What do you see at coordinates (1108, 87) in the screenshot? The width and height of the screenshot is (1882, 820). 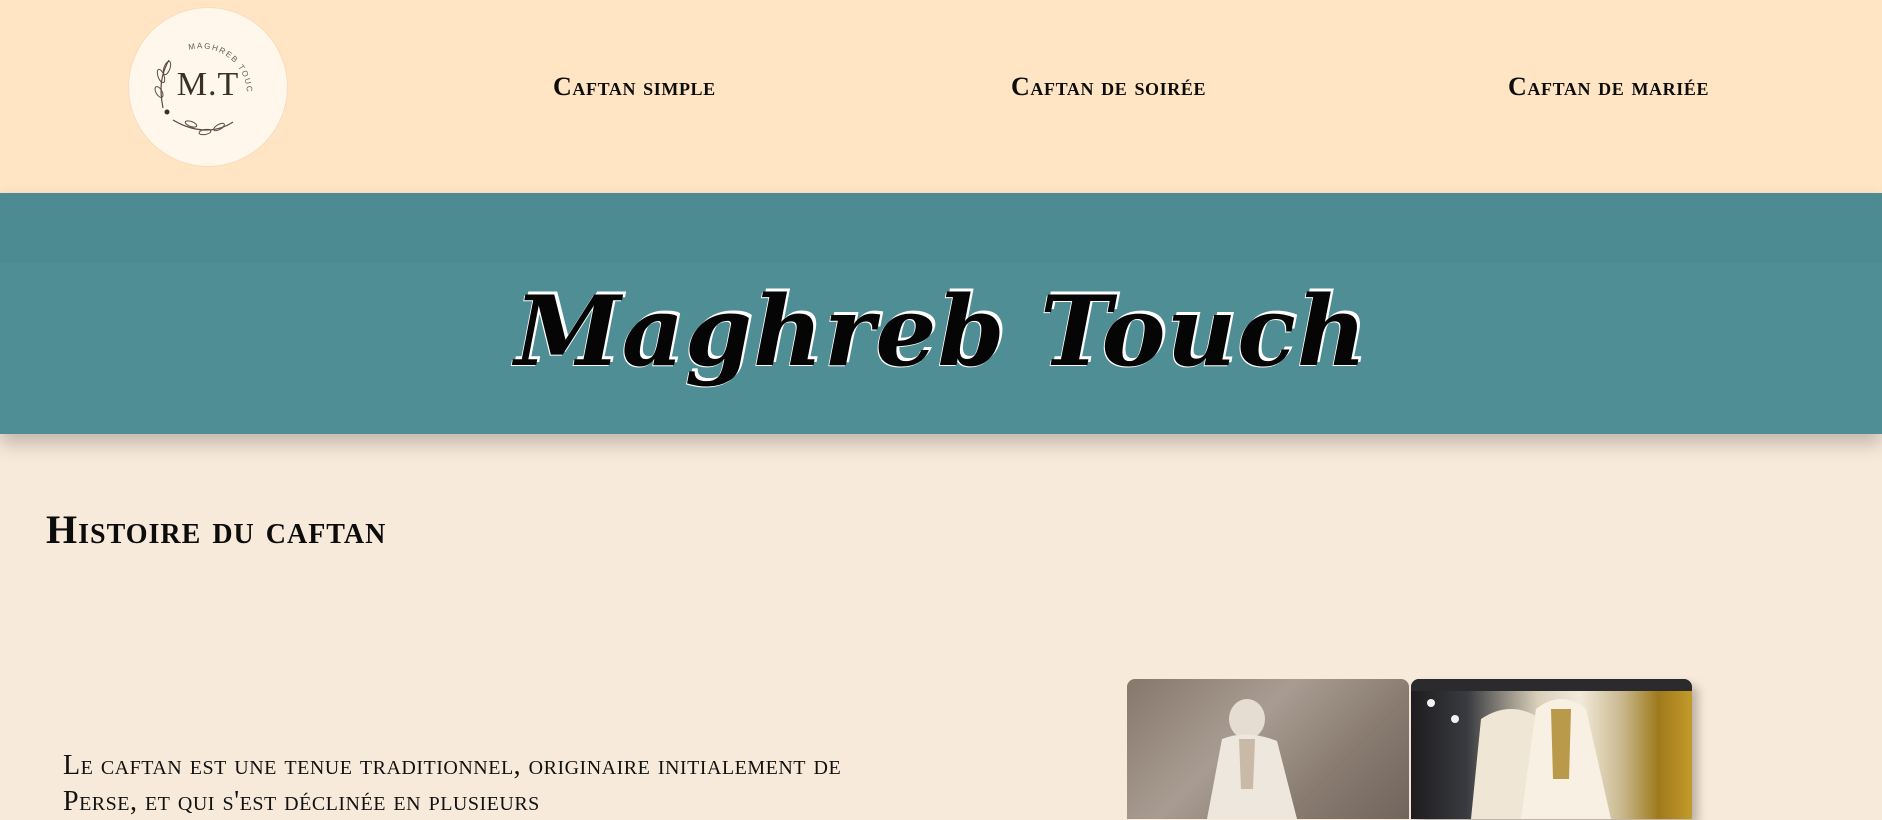 I see `nav-caftan-de-soiree: Caftan de soirée` at bounding box center [1108, 87].